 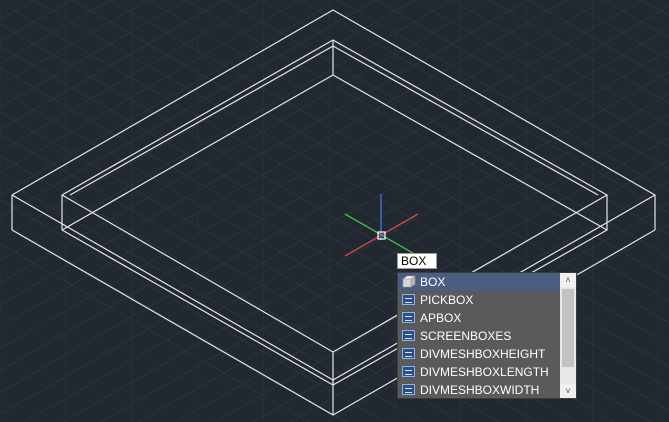 What do you see at coordinates (479, 318) in the screenshot?
I see `autocomplete-item: APBOX` at bounding box center [479, 318].